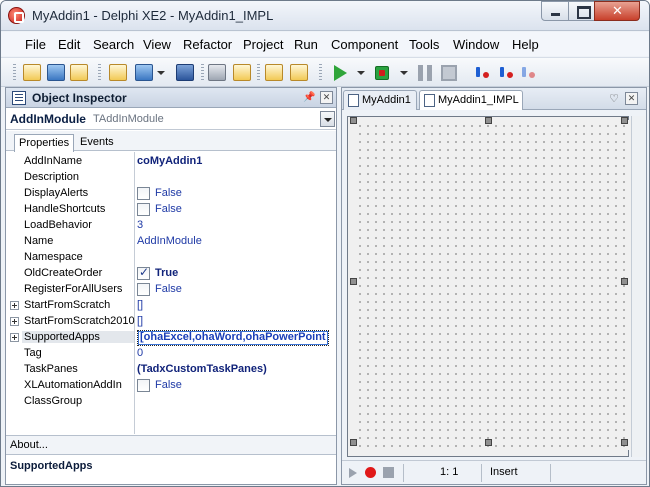 This screenshot has width=650, height=487. I want to click on open-file-icon, so click(144, 72).